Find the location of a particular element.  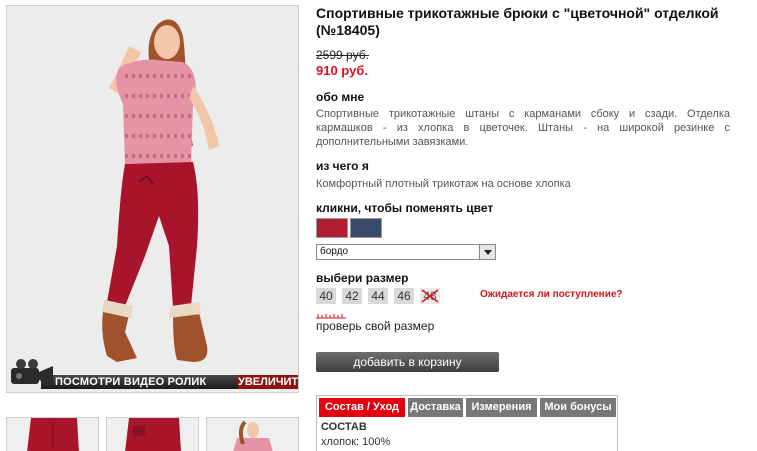

video-bar: ПОСМОТРИ ВИДЕО РОЛИК УВЕЛИЧИТЬ is located at coordinates (152, 375).